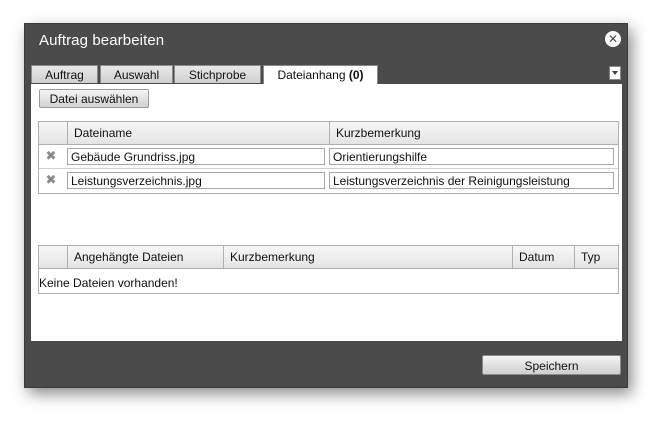  What do you see at coordinates (311, 75) in the screenshot?
I see `tab-label: Dateianhang` at bounding box center [311, 75].